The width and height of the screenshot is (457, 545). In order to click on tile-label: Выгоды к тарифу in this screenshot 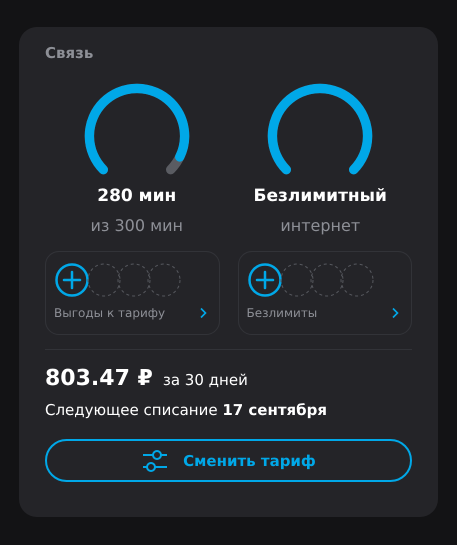, I will do `click(110, 313)`.